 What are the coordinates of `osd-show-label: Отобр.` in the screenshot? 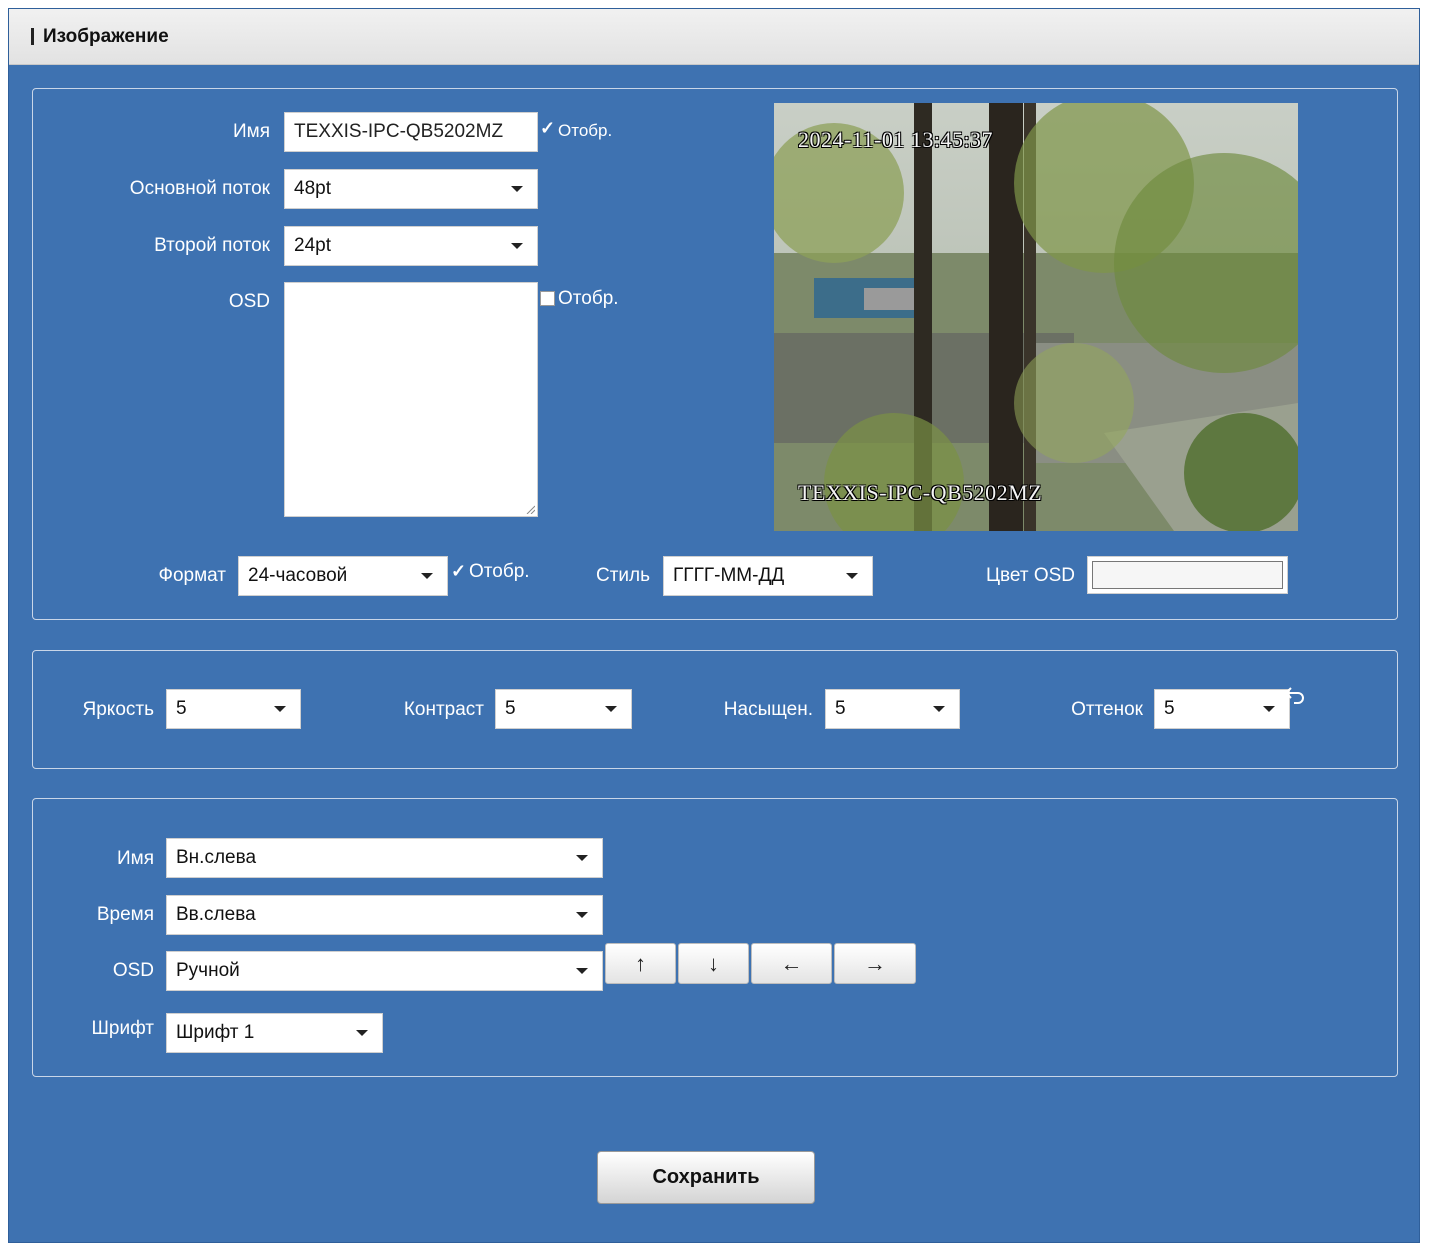 It's located at (588, 298).